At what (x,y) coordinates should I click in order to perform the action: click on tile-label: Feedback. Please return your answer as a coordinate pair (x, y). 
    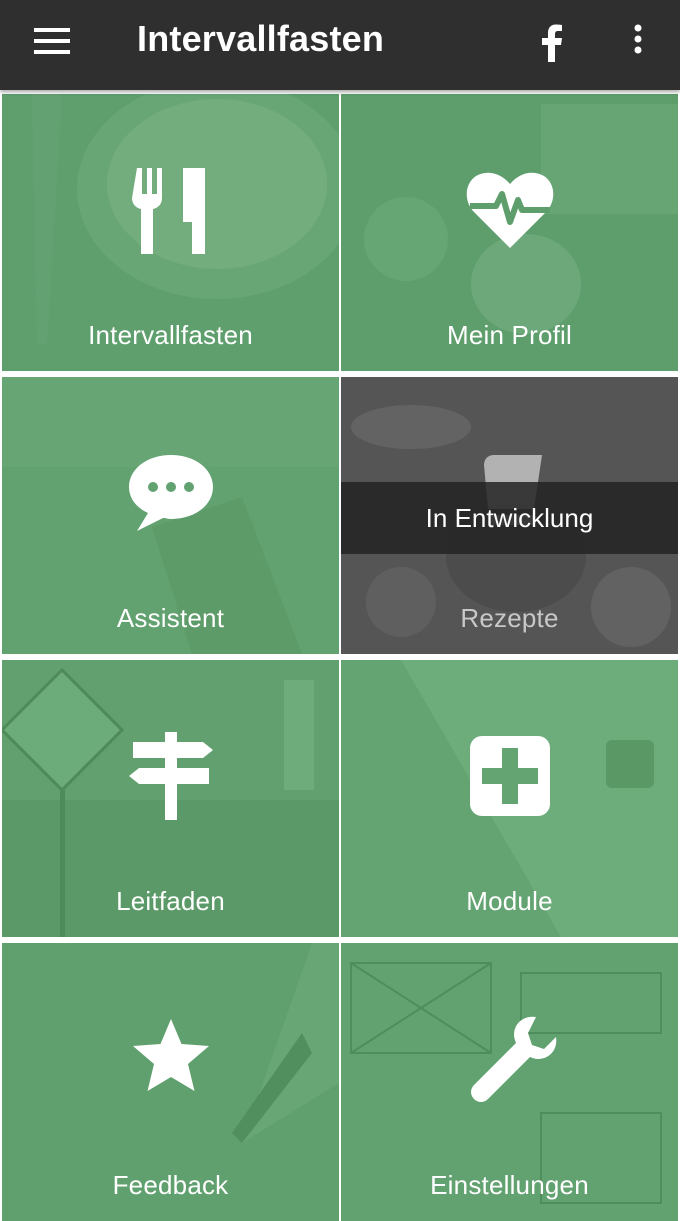
    Looking at the image, I should click on (170, 1185).